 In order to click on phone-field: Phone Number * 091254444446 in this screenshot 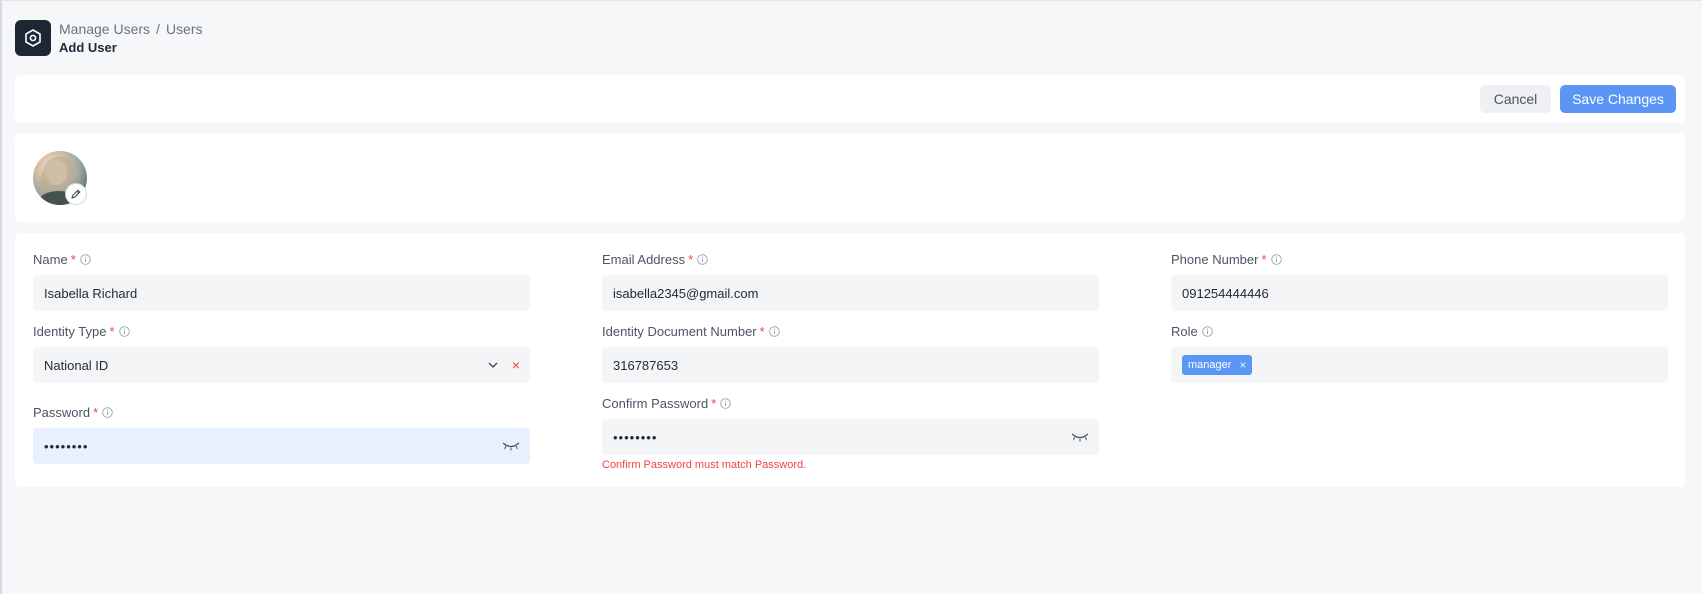, I will do `click(1419, 281)`.